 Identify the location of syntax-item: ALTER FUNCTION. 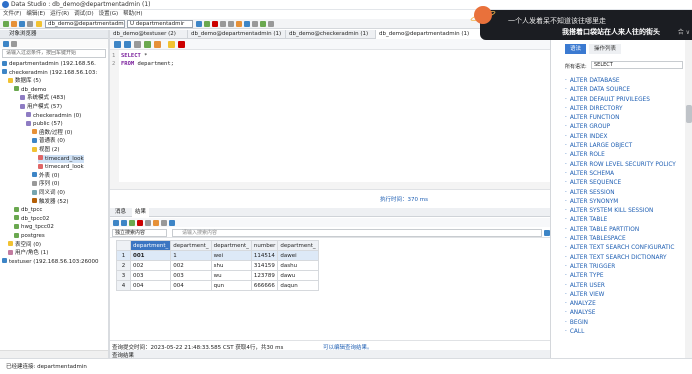
(624, 118).